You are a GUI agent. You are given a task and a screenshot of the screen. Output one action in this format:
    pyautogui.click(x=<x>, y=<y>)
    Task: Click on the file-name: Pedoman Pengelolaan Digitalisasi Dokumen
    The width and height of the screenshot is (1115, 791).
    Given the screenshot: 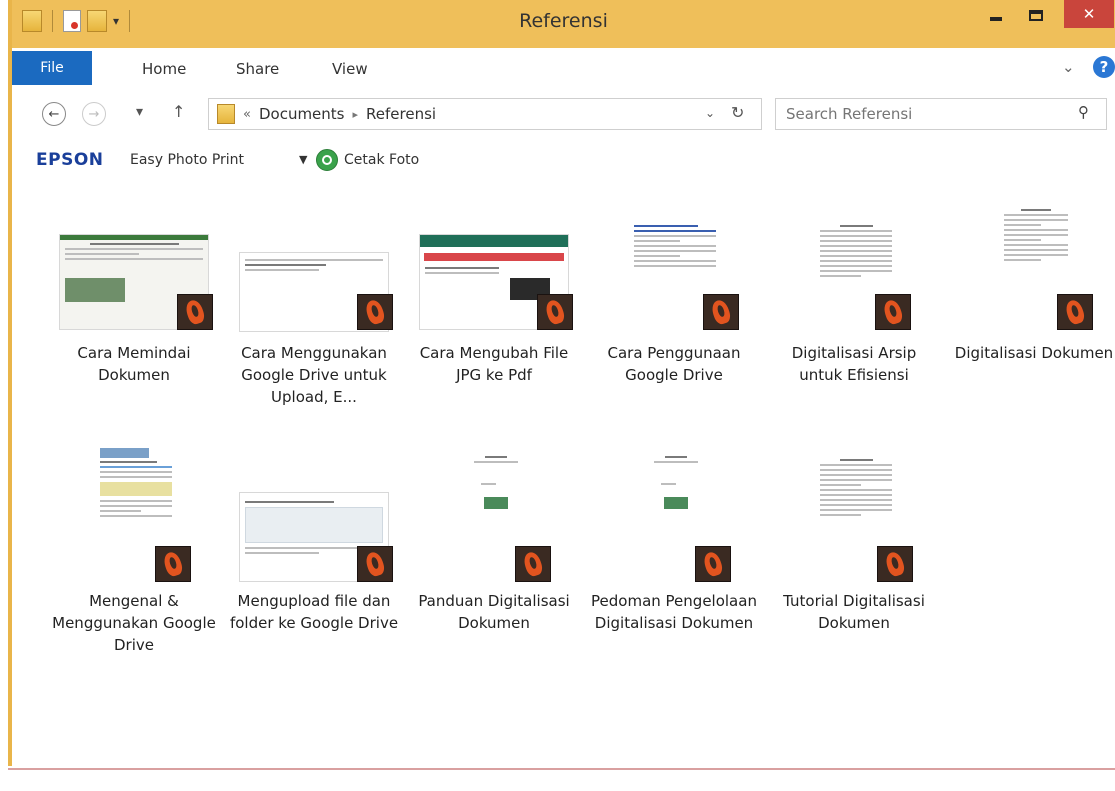 What is the action you would take?
    pyautogui.click(x=674, y=612)
    